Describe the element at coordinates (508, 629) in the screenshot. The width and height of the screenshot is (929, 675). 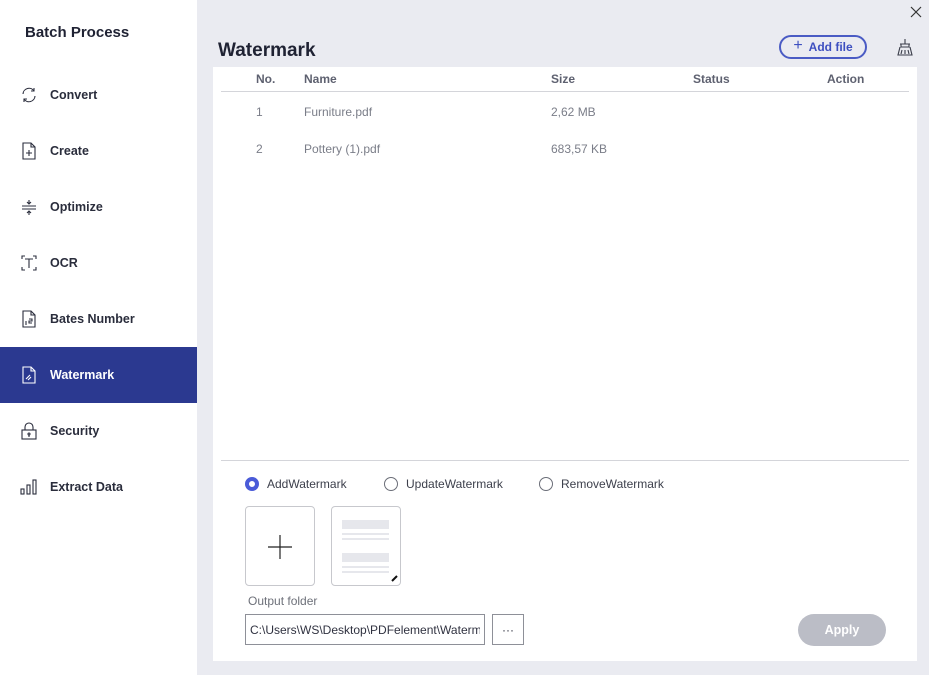
I see `browse-folder-button: ···` at that location.